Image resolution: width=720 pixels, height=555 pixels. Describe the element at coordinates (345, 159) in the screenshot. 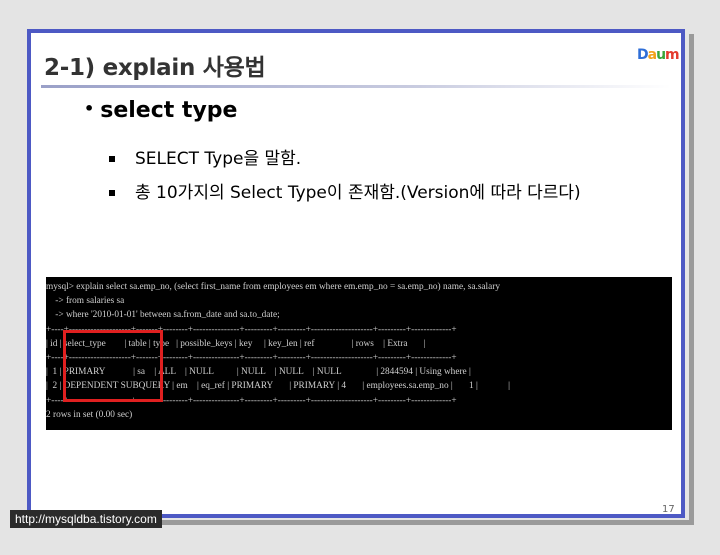

I see `bullet-item: SELECT Type을 말함.` at that location.